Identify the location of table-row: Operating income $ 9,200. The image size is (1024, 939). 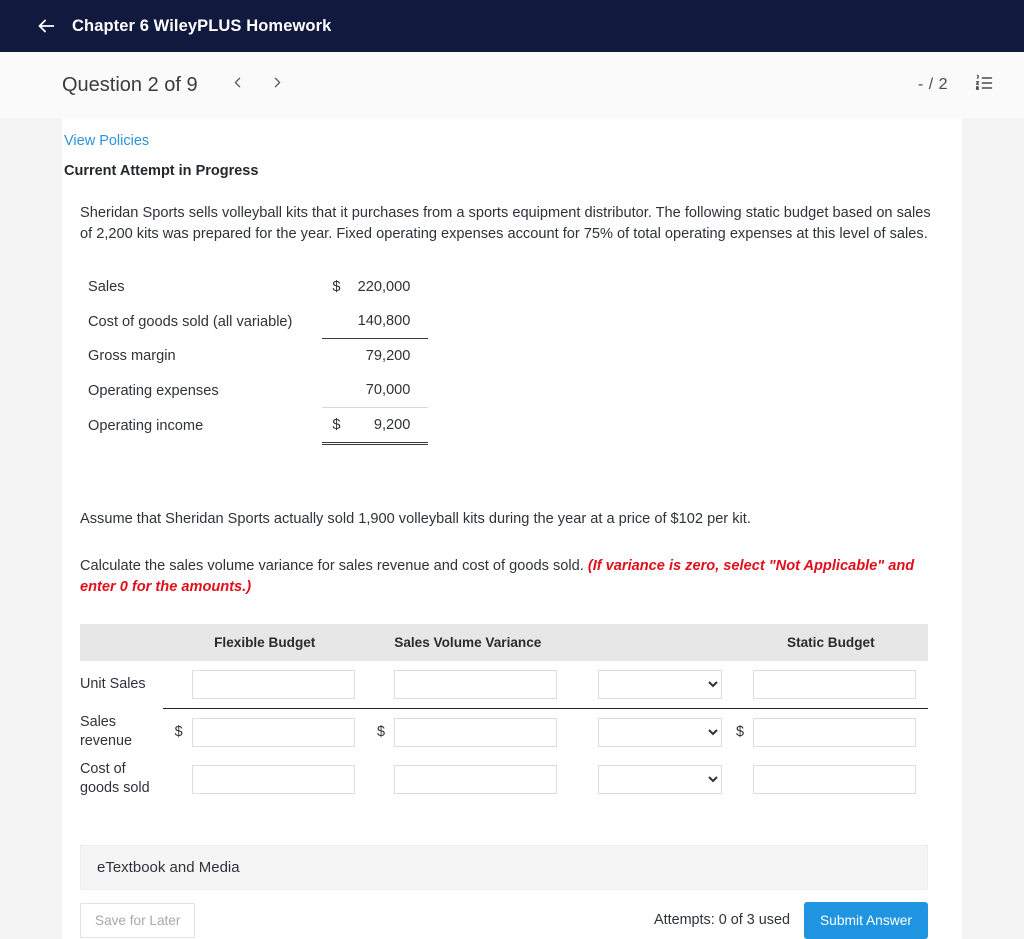
(258, 426).